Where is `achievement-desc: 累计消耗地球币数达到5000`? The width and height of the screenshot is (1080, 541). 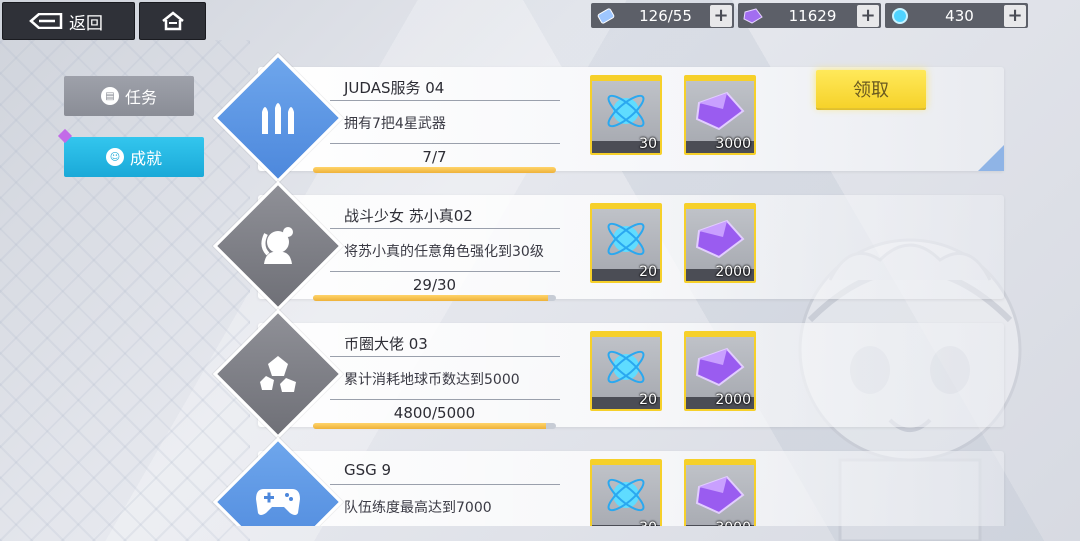 achievement-desc: 累计消耗地球币数达到5000 is located at coordinates (432, 380).